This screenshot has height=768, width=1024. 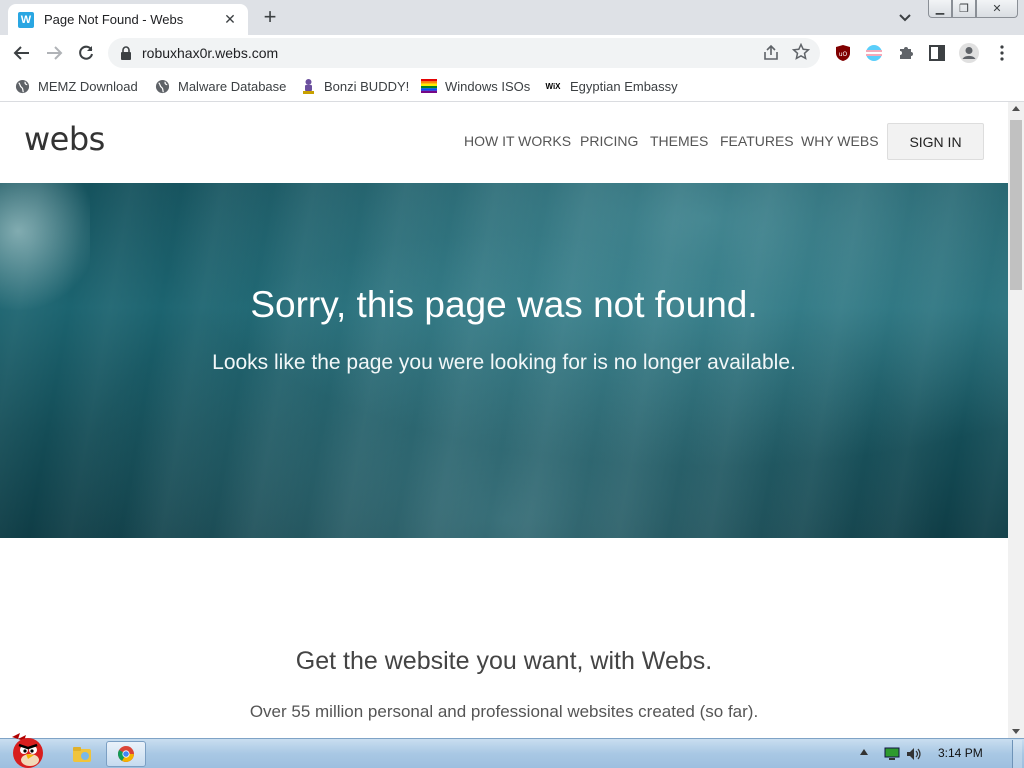 I want to click on svg-text: uO, so click(x=843, y=54).